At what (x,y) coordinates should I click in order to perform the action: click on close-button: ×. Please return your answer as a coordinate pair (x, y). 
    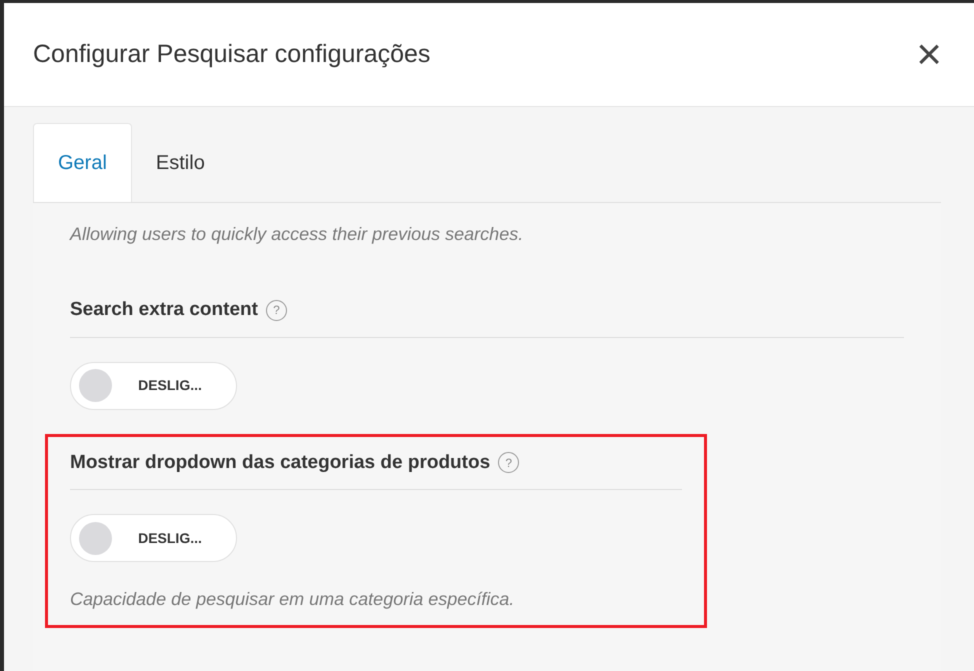
    Looking at the image, I should click on (929, 54).